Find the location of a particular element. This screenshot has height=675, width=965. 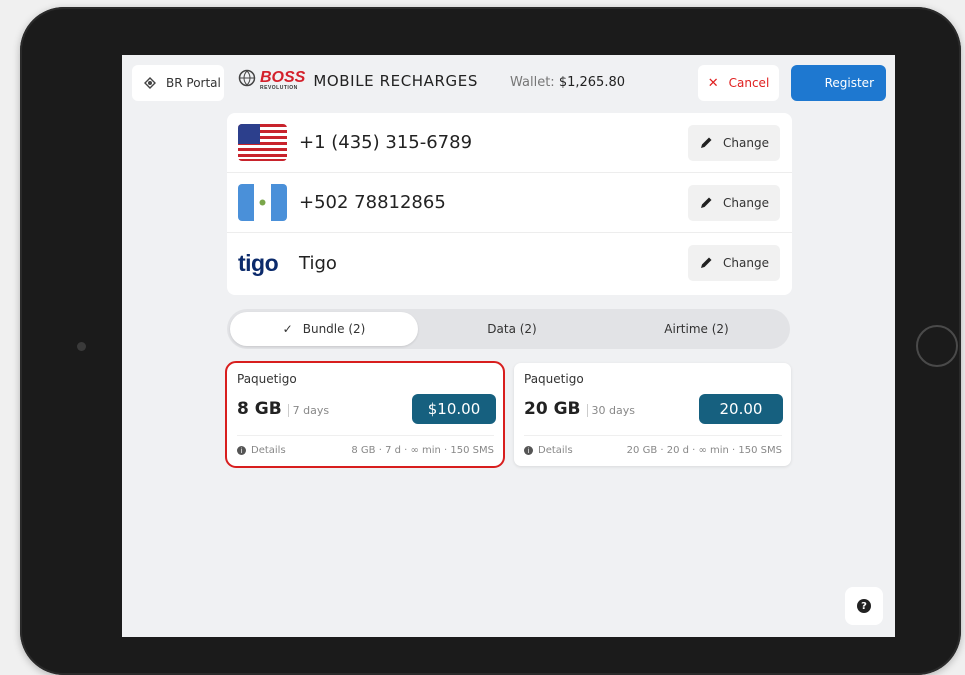

product-tabs: ✓ Bundle (2) Data (2) Airtime (2) is located at coordinates (508, 329).